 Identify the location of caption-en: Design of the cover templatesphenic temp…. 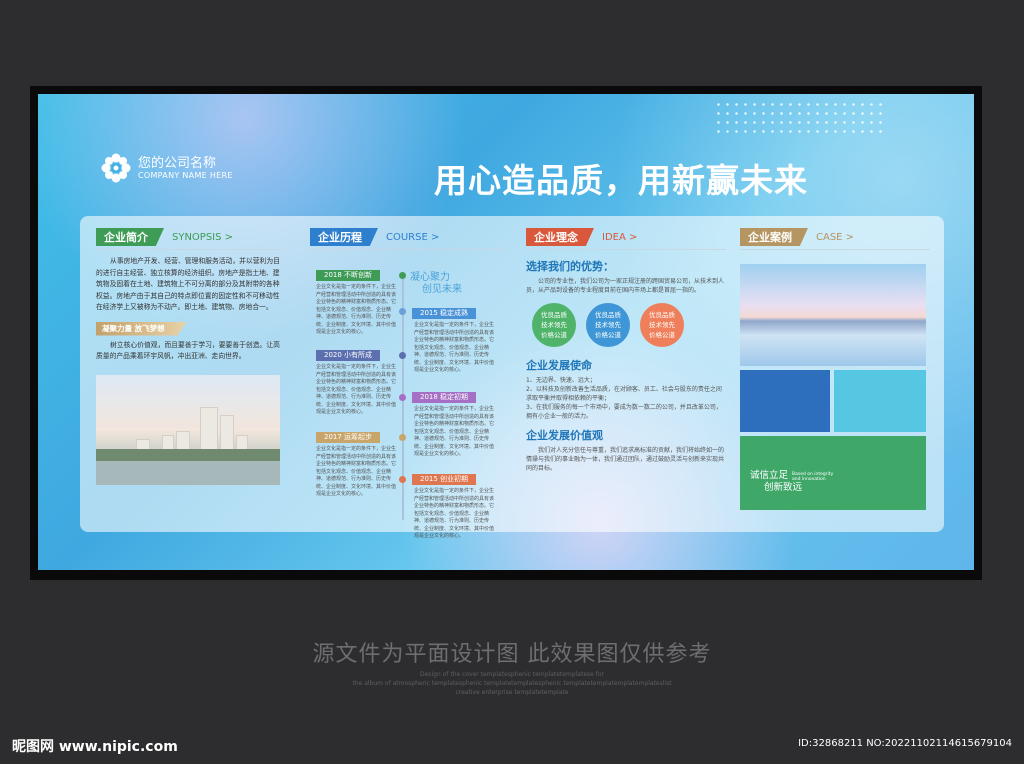
(512, 683).